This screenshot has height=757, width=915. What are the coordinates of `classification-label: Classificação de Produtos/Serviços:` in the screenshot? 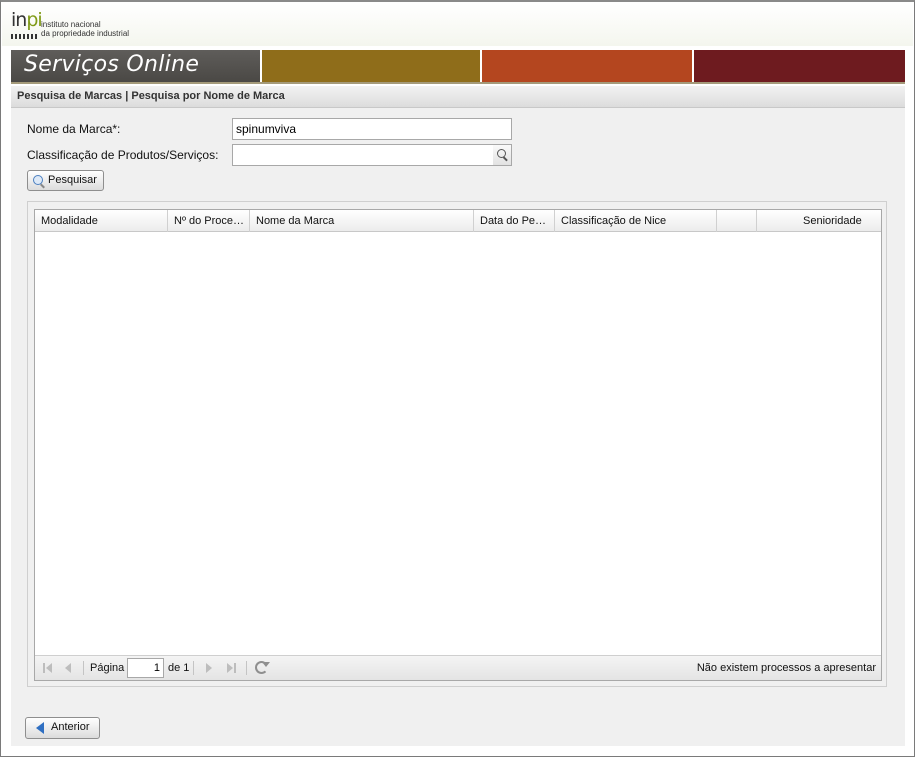 It's located at (123, 155).